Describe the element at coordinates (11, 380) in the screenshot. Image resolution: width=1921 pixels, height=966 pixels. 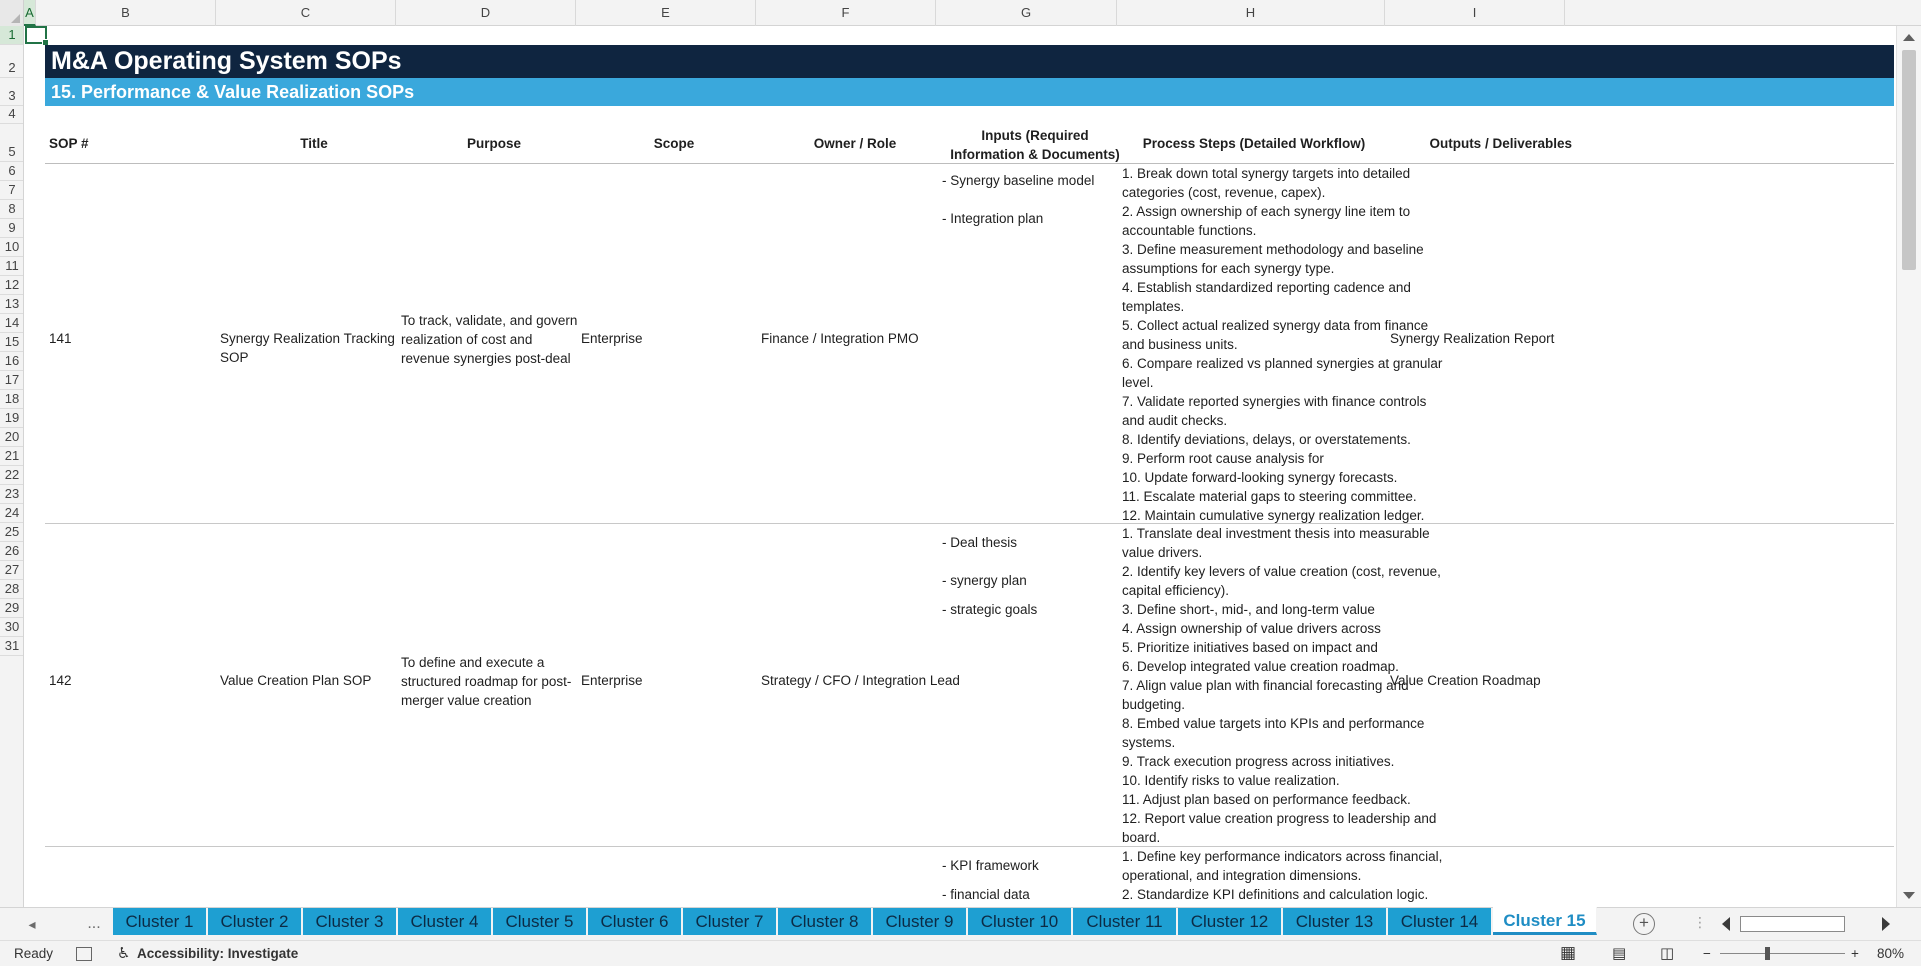
I see `row-header-17: 17` at that location.